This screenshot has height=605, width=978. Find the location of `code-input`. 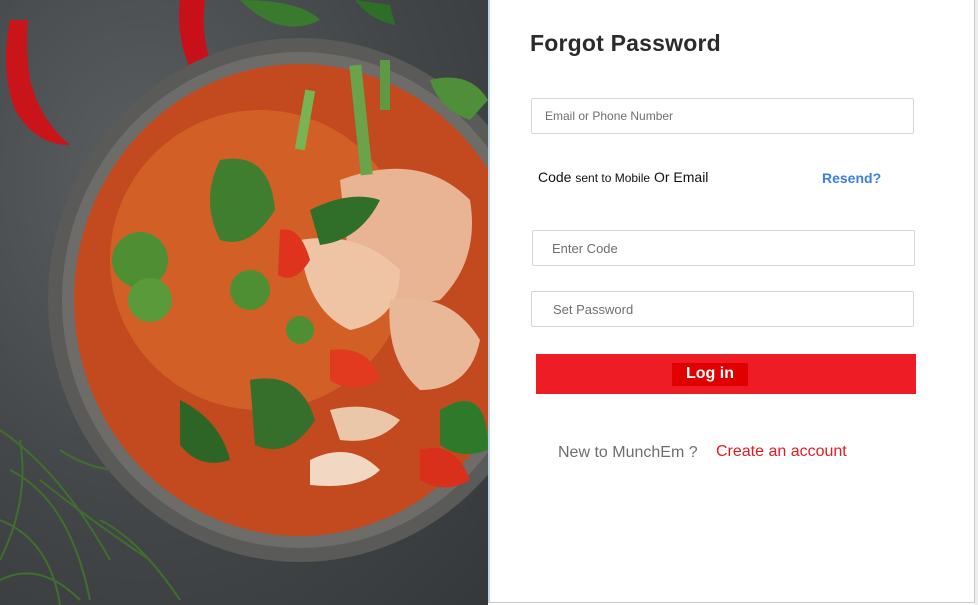

code-input is located at coordinates (723, 248).